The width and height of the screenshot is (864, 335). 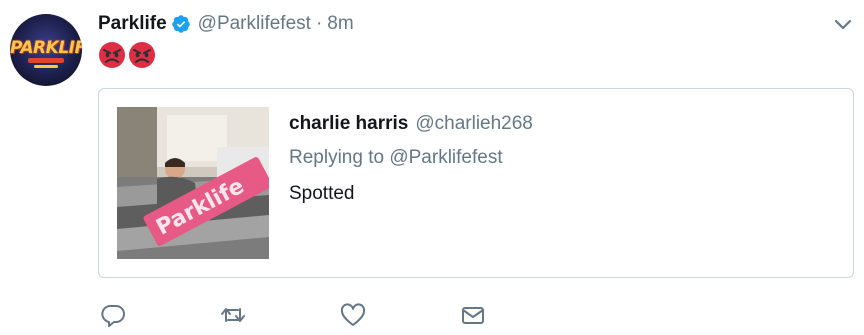 I want to click on tweet-text, so click(x=127, y=55).